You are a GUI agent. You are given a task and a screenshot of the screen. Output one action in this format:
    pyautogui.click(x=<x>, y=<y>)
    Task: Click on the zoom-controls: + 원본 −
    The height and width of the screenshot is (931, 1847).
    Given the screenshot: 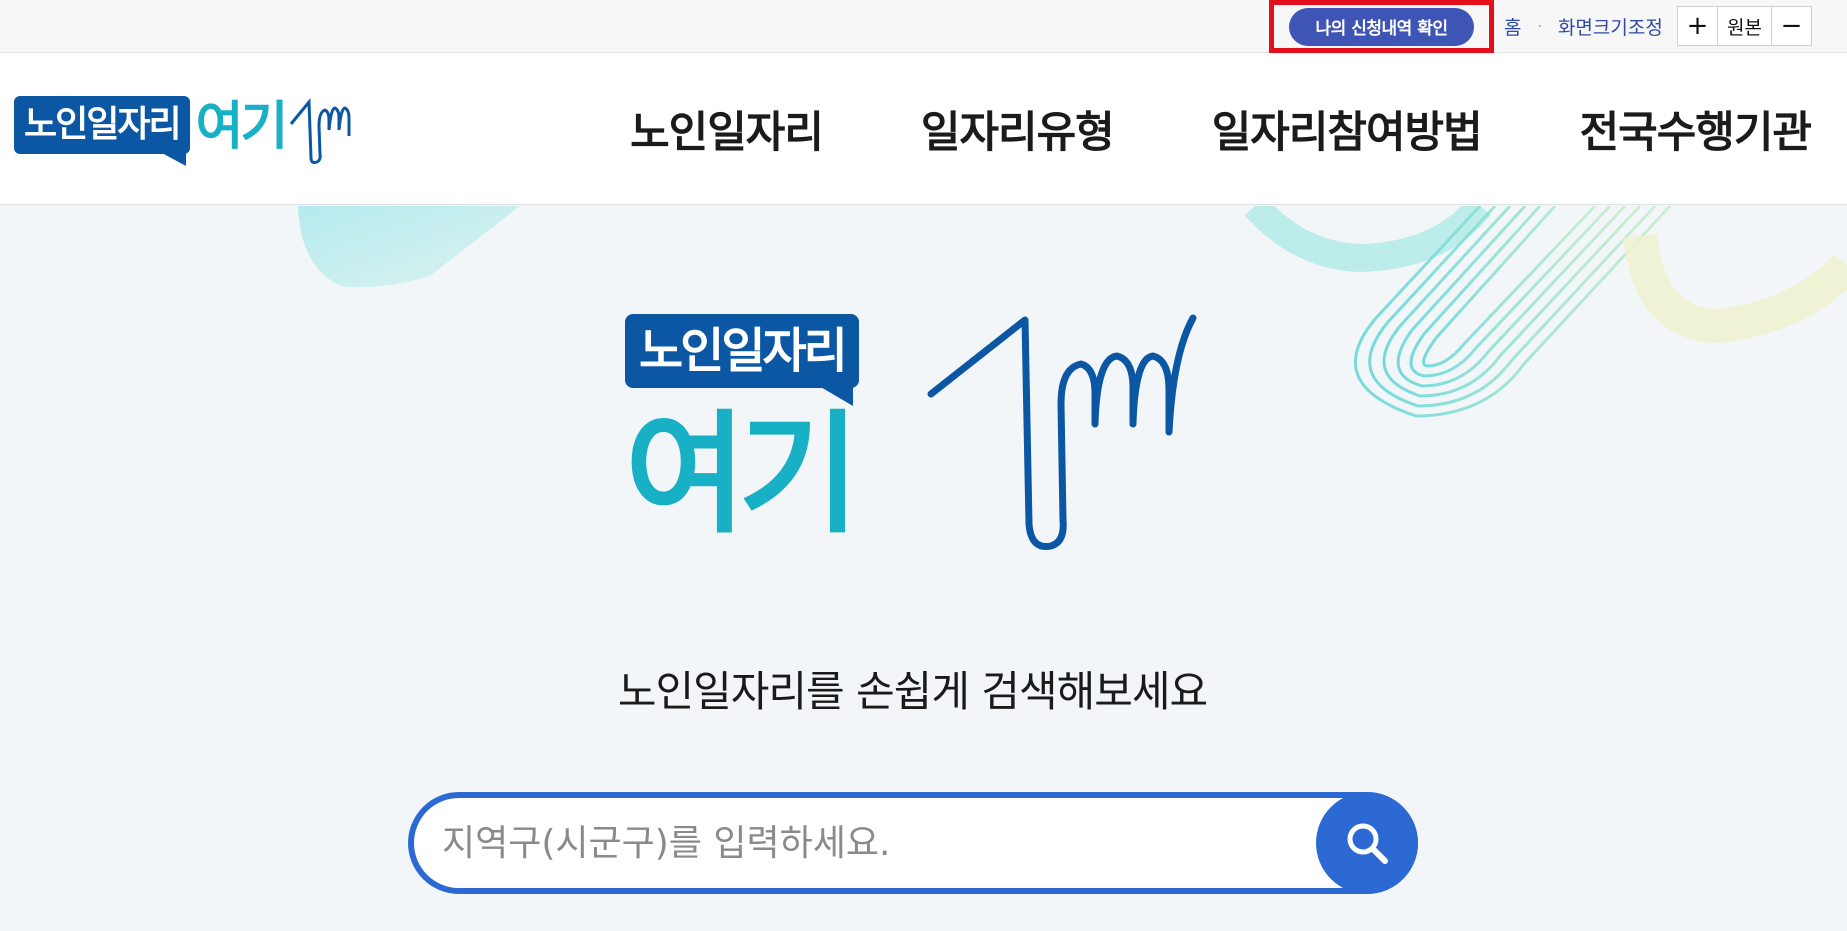 What is the action you would take?
    pyautogui.click(x=1744, y=26)
    